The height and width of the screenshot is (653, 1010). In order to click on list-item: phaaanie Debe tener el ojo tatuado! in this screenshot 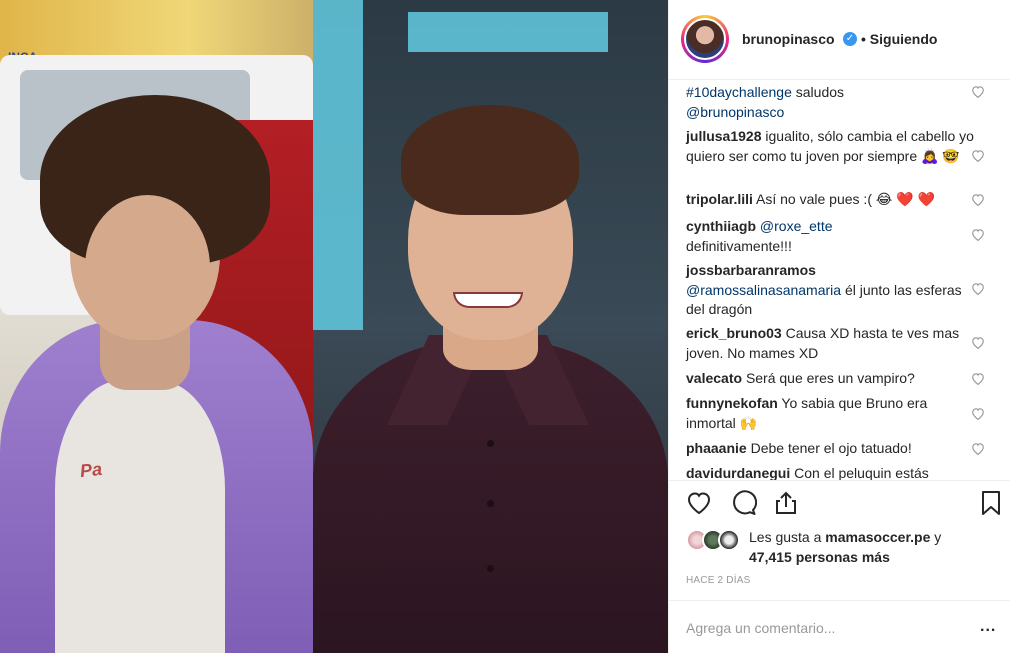, I will do `click(831, 449)`.